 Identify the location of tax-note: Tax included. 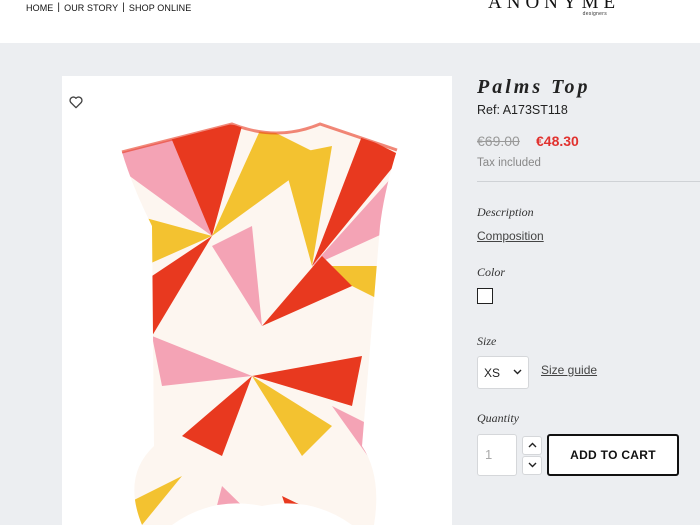
(509, 163).